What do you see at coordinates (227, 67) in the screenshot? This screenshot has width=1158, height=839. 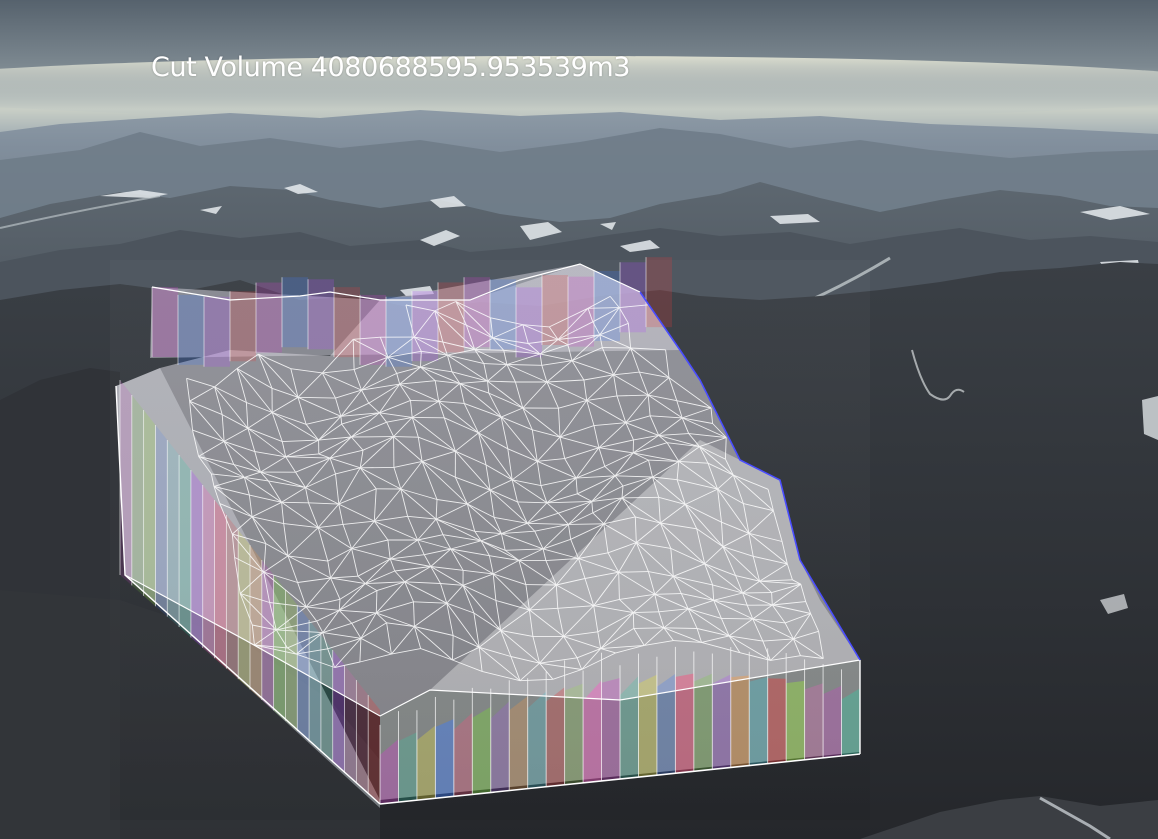 I see `cut-volume-label-text: Cut Volume` at bounding box center [227, 67].